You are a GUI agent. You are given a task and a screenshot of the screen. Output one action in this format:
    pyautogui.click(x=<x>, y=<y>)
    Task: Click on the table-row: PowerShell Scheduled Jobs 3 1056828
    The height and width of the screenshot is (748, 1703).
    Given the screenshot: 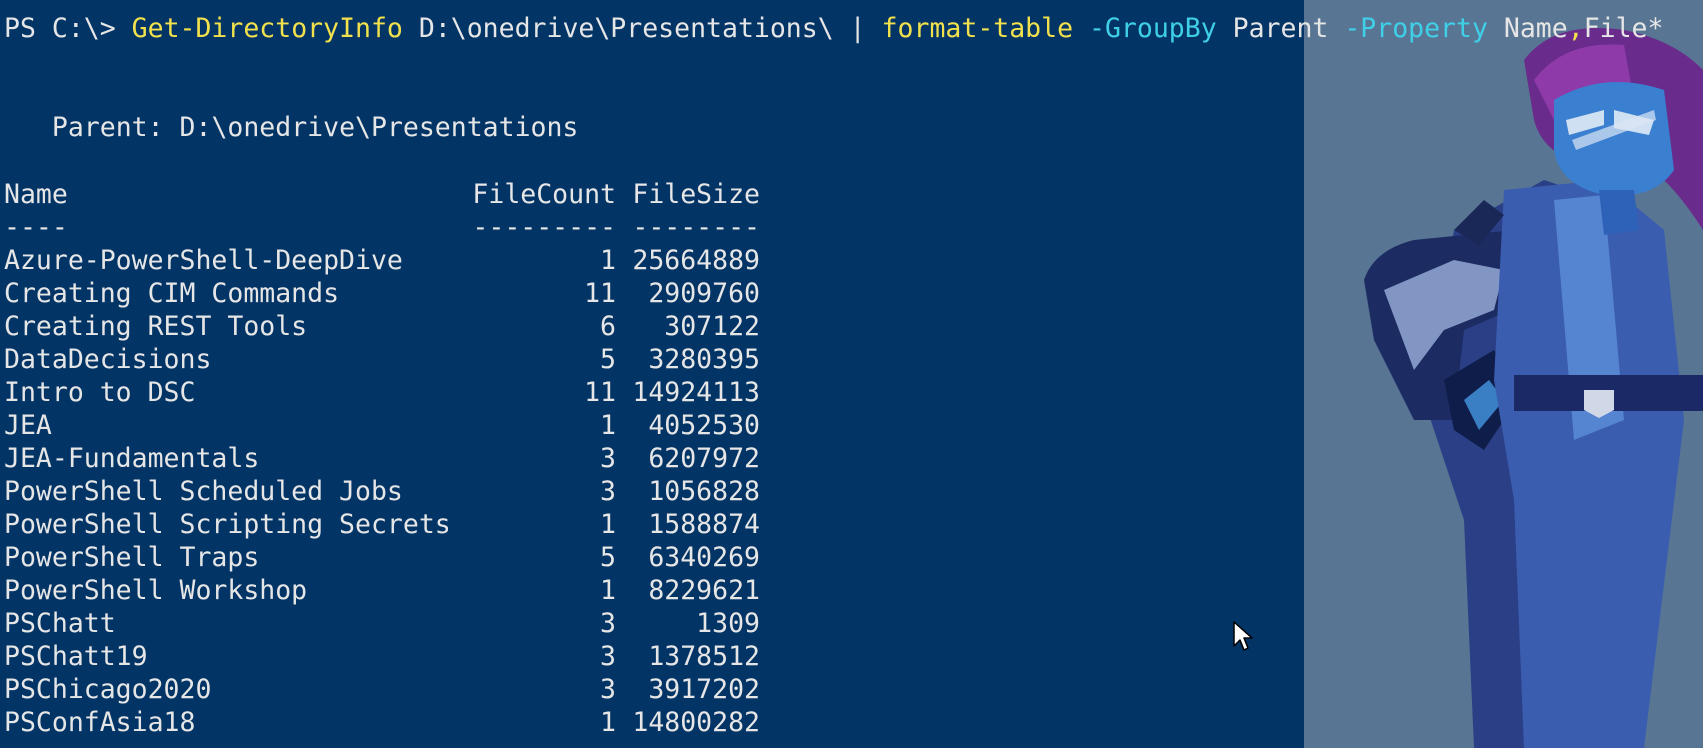 What is the action you would take?
    pyautogui.click(x=382, y=491)
    